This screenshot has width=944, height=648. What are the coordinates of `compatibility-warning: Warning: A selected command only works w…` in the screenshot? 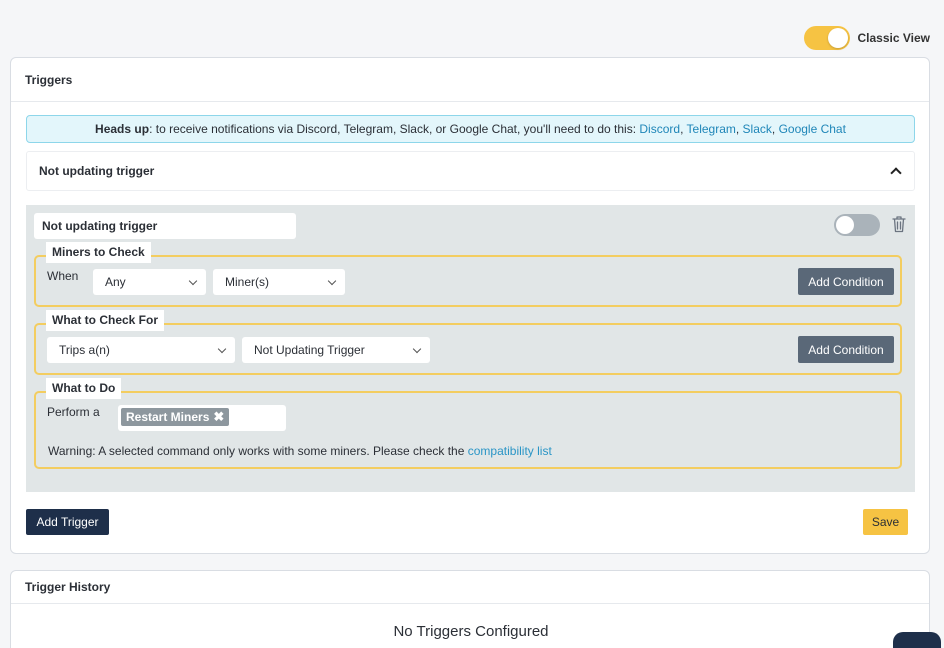 It's located at (300, 451).